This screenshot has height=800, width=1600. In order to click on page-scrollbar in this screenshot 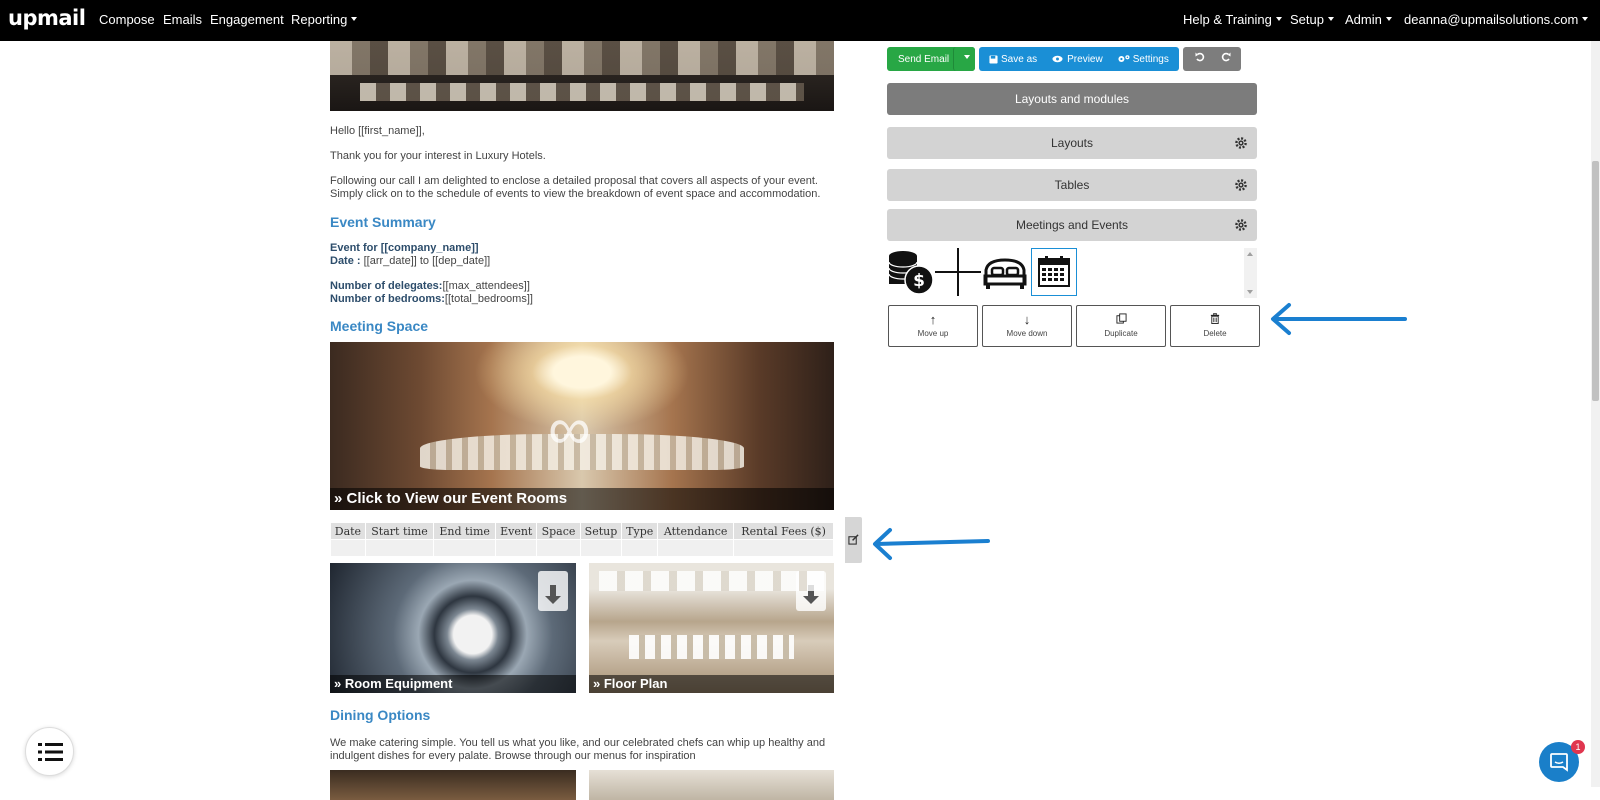, I will do `click(1595, 414)`.